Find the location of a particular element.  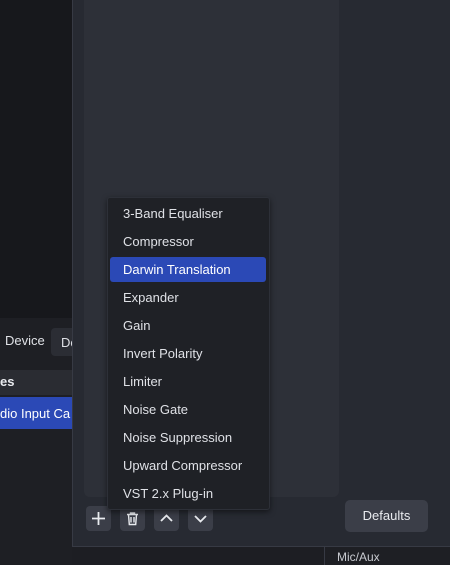

audio-mixer-panel: Mic/Aux is located at coordinates (387, 555).